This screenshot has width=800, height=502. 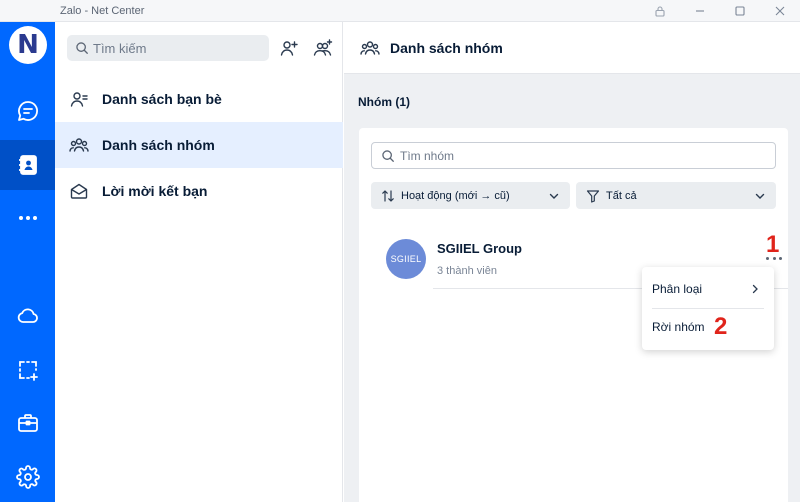 I want to click on sort-dropdown: Hoạt động (mới → cũ), so click(x=470, y=195).